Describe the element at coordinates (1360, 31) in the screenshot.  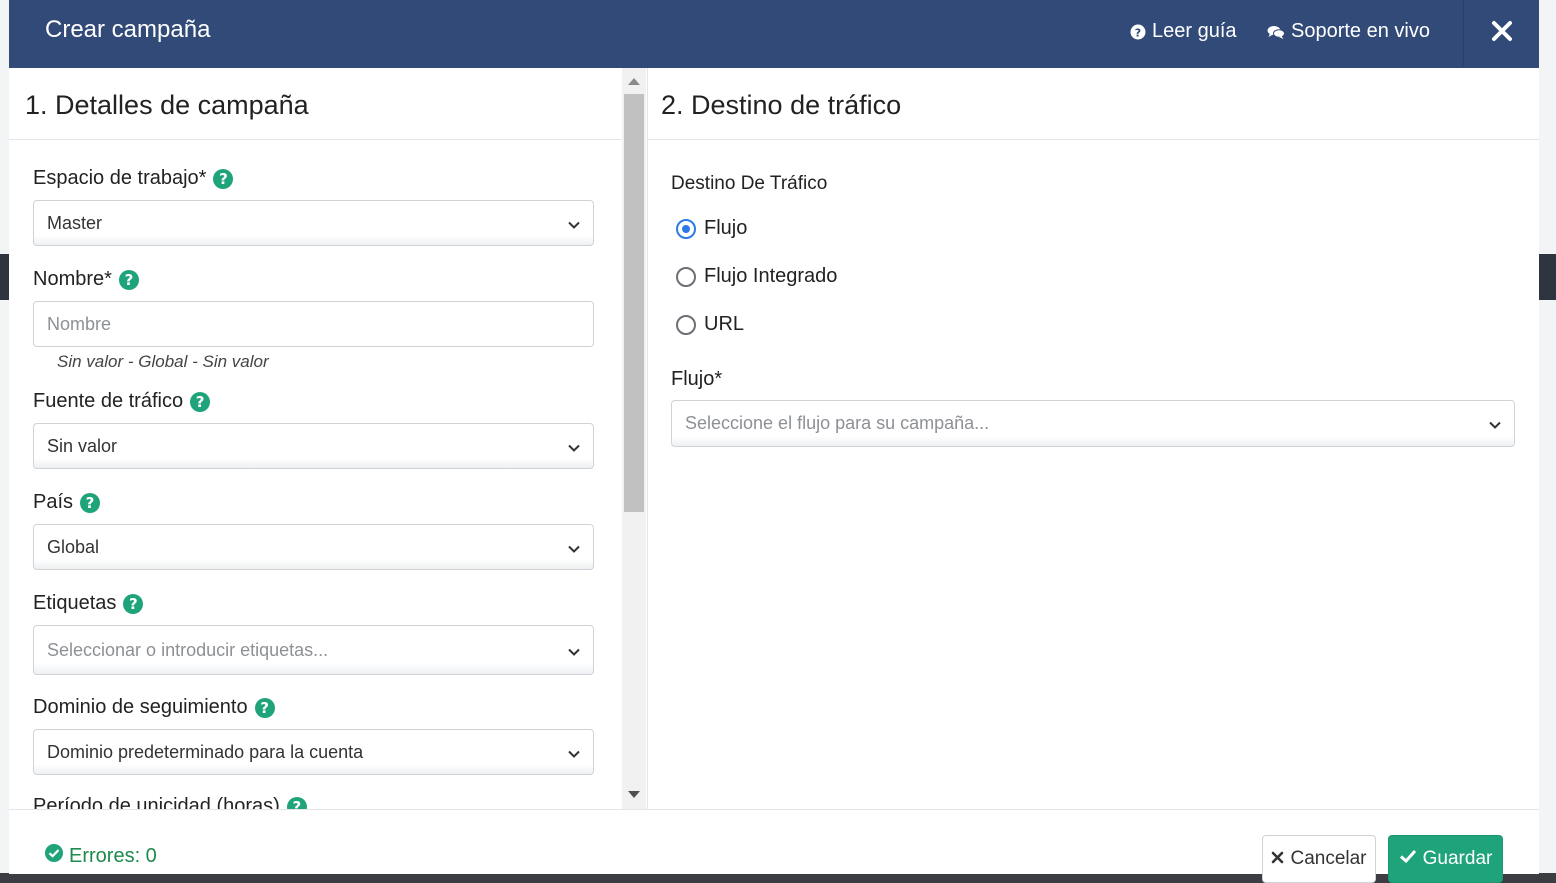
I see `live-support-label: Soporte en vivo` at that location.